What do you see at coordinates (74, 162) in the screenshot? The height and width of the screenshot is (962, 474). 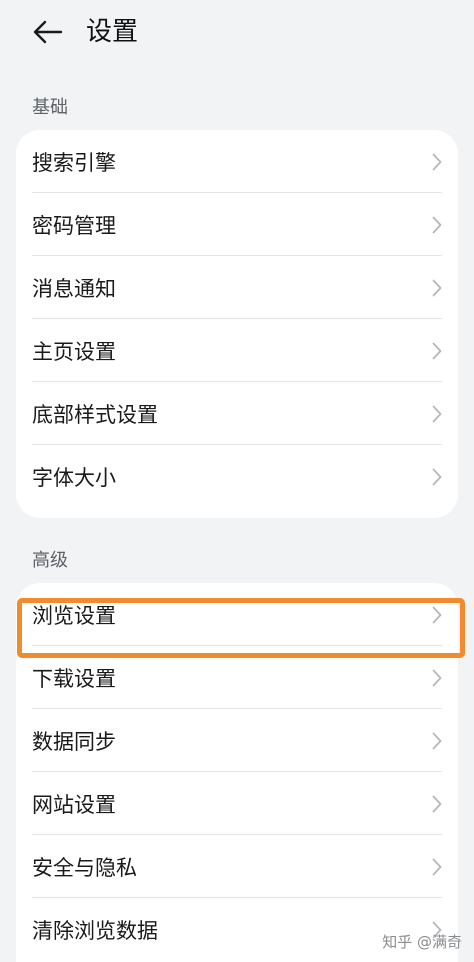 I see `row-label: 搜索引擎` at bounding box center [74, 162].